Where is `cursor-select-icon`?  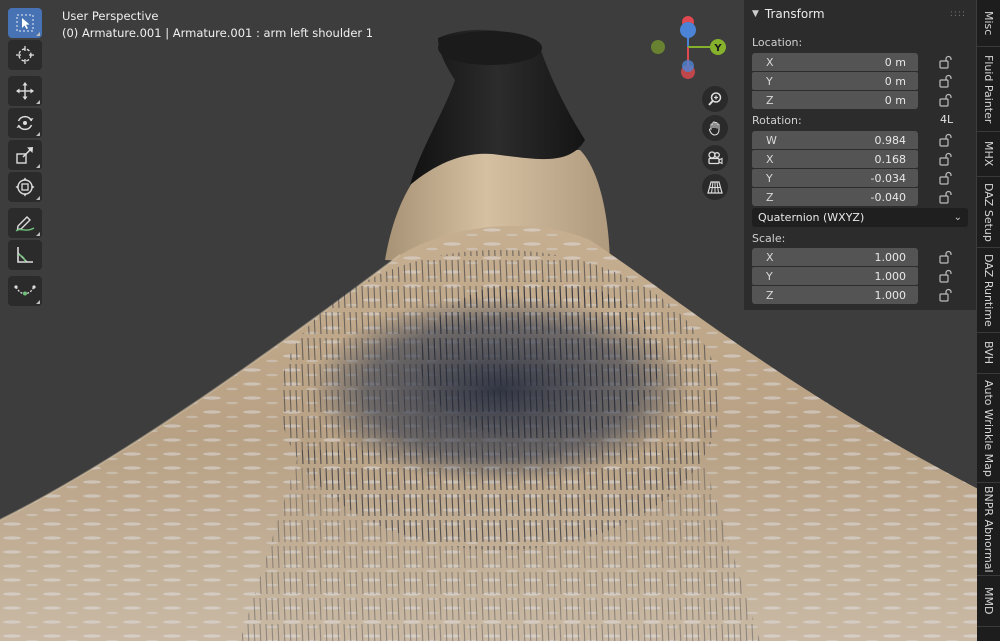 cursor-select-icon is located at coordinates (25, 23).